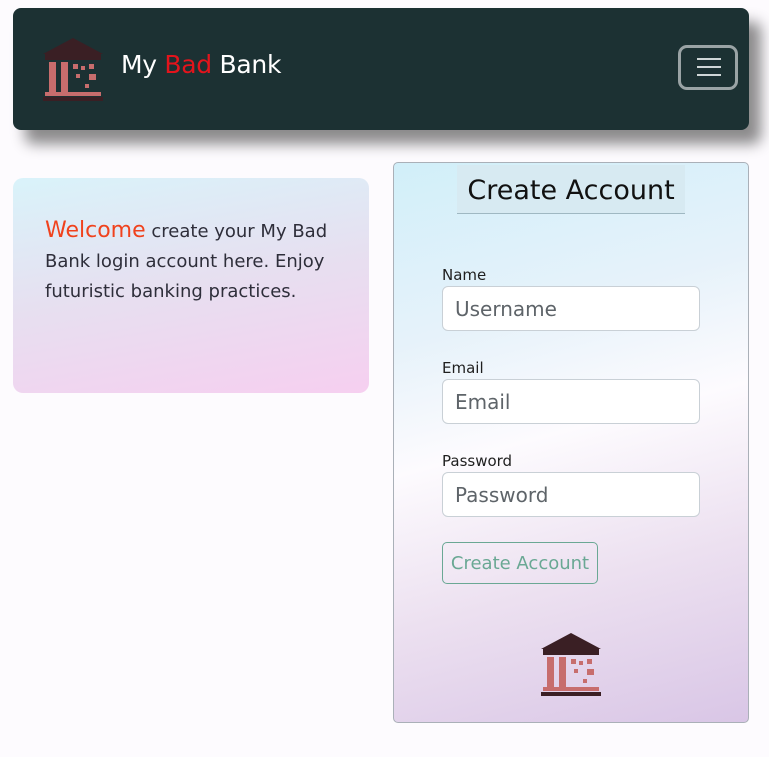  Describe the element at coordinates (188, 64) in the screenshot. I see `brand-highlight: Bad` at that location.